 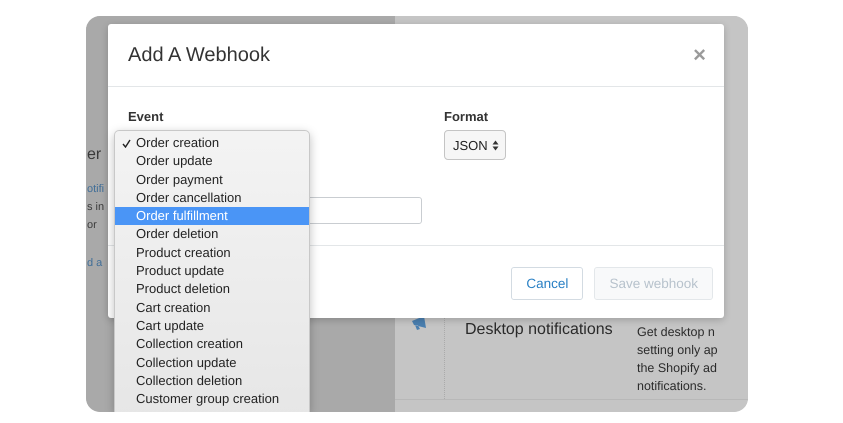 What do you see at coordinates (212, 253) in the screenshot?
I see `menu-option: Product creation` at bounding box center [212, 253].